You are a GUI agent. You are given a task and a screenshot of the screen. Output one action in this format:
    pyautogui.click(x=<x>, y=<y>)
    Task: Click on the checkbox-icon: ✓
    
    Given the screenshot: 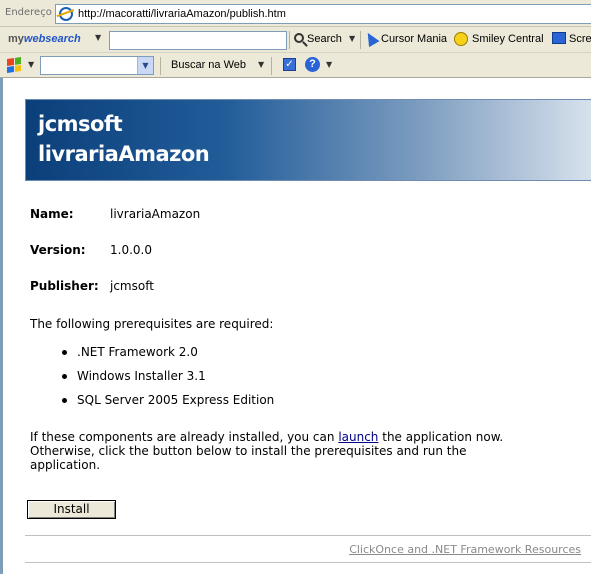 What is the action you would take?
    pyautogui.click(x=289, y=64)
    